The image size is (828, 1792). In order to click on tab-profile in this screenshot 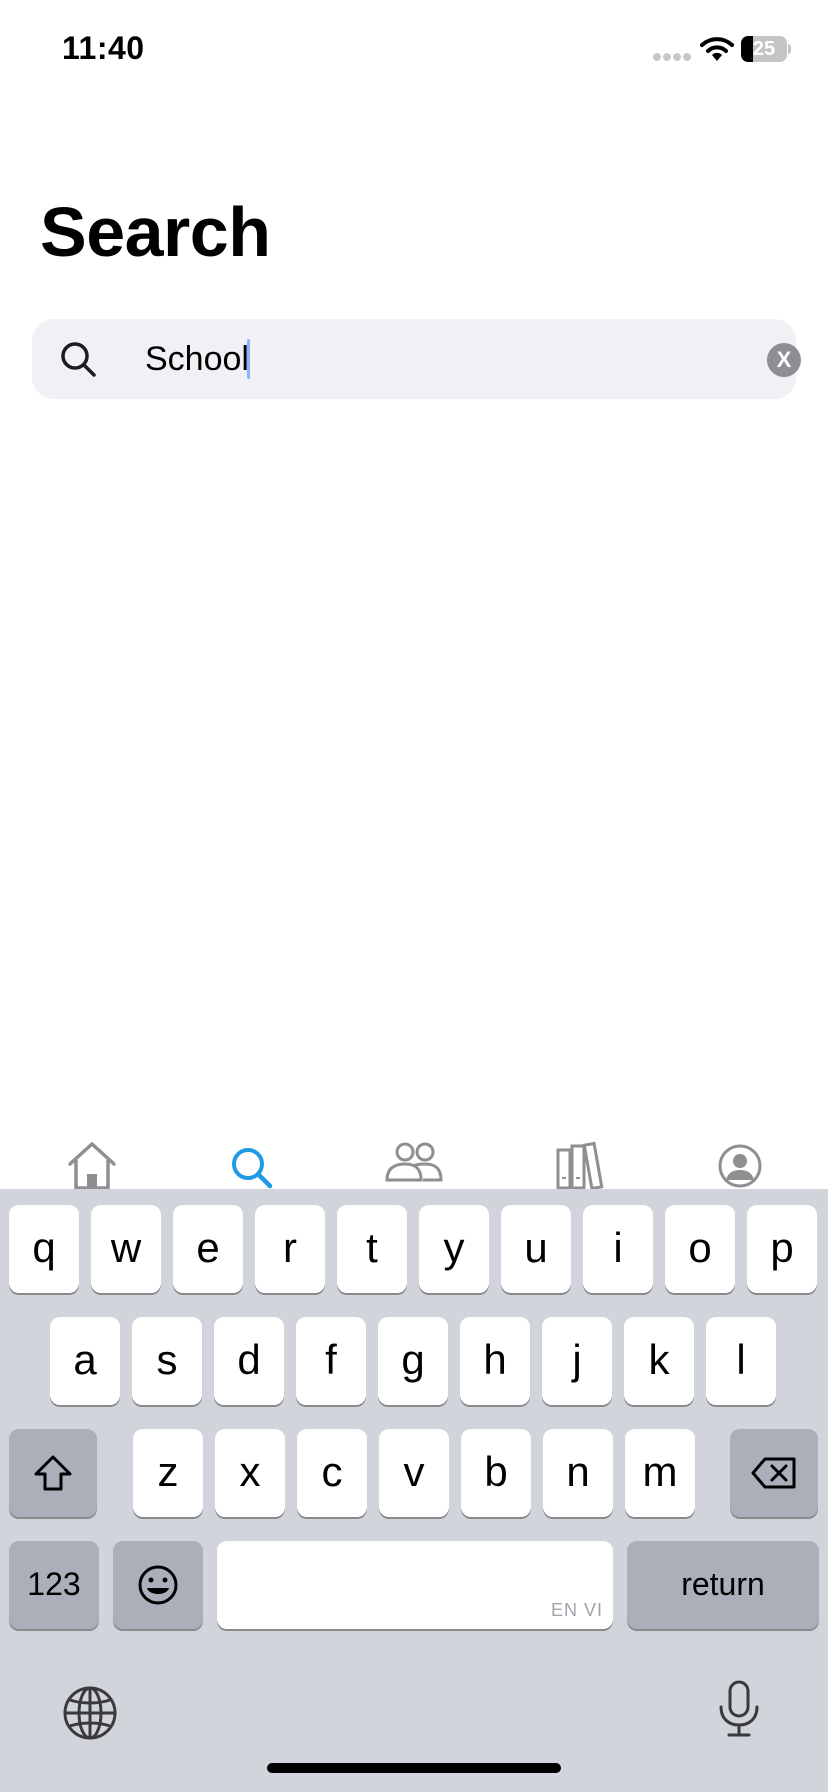, I will do `click(740, 1165)`.